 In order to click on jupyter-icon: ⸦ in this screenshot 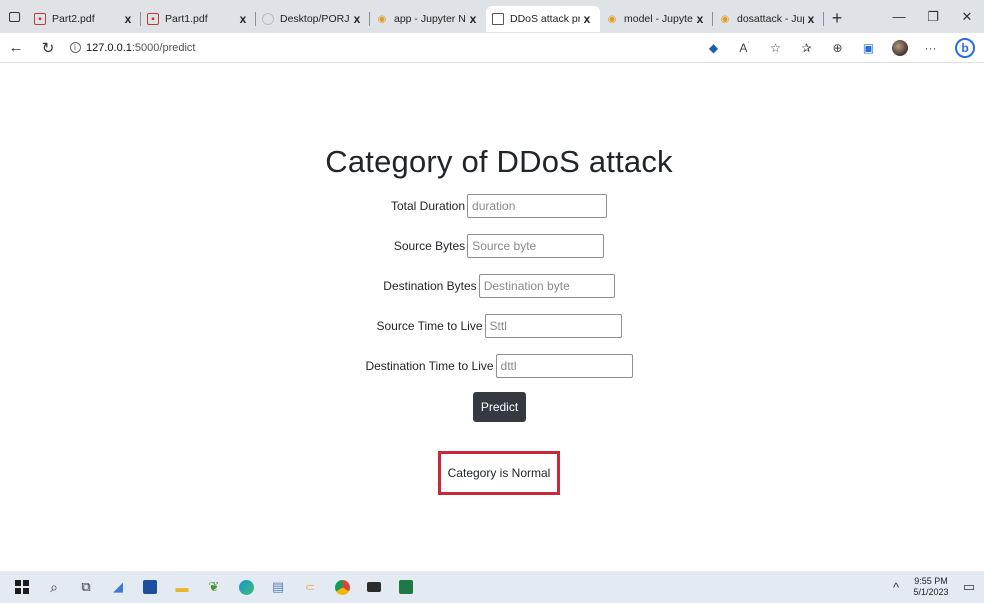, I will do `click(310, 587)`.